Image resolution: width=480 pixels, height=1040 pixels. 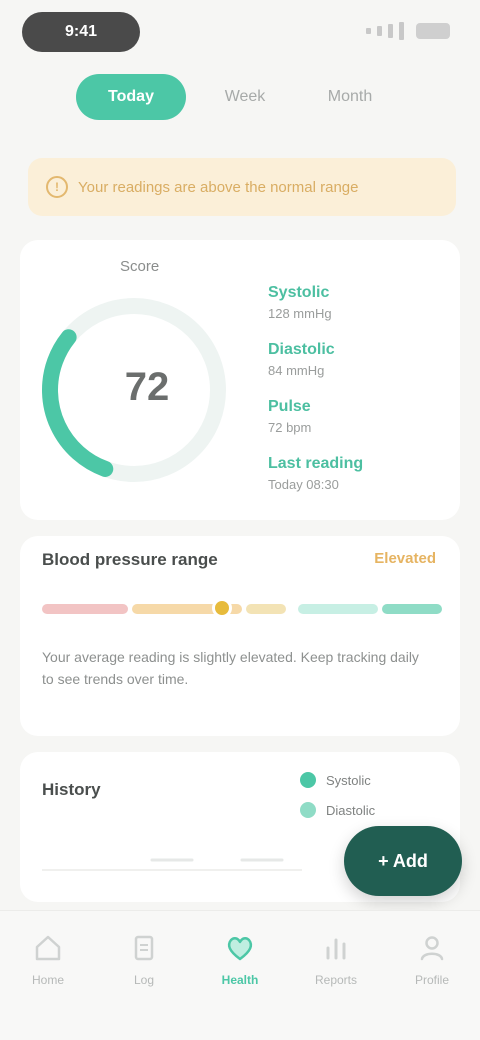 I want to click on clipboard-icon, so click(x=144, y=948).